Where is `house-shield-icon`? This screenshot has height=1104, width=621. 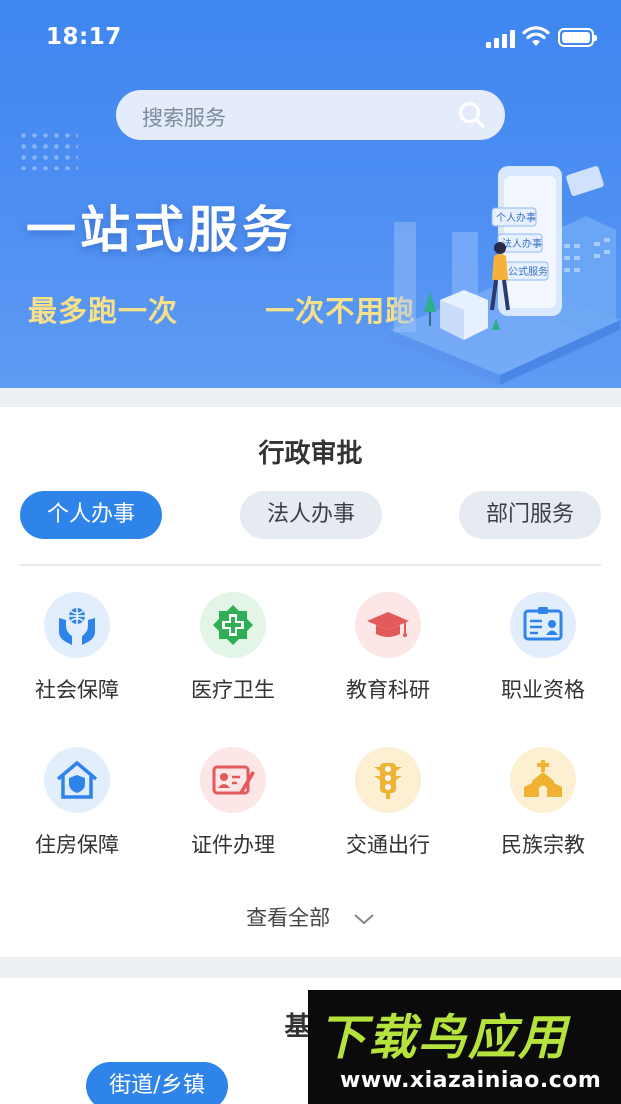 house-shield-icon is located at coordinates (77, 780).